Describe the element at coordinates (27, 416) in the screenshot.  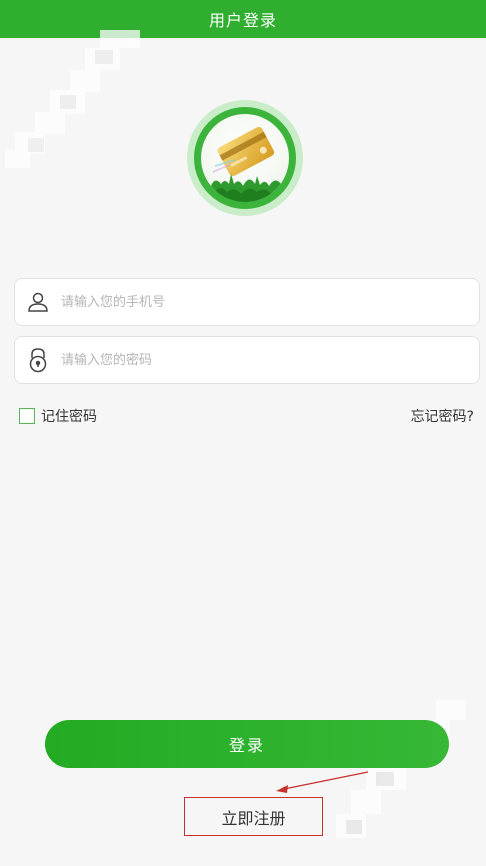
I see `remember-checkbox` at that location.